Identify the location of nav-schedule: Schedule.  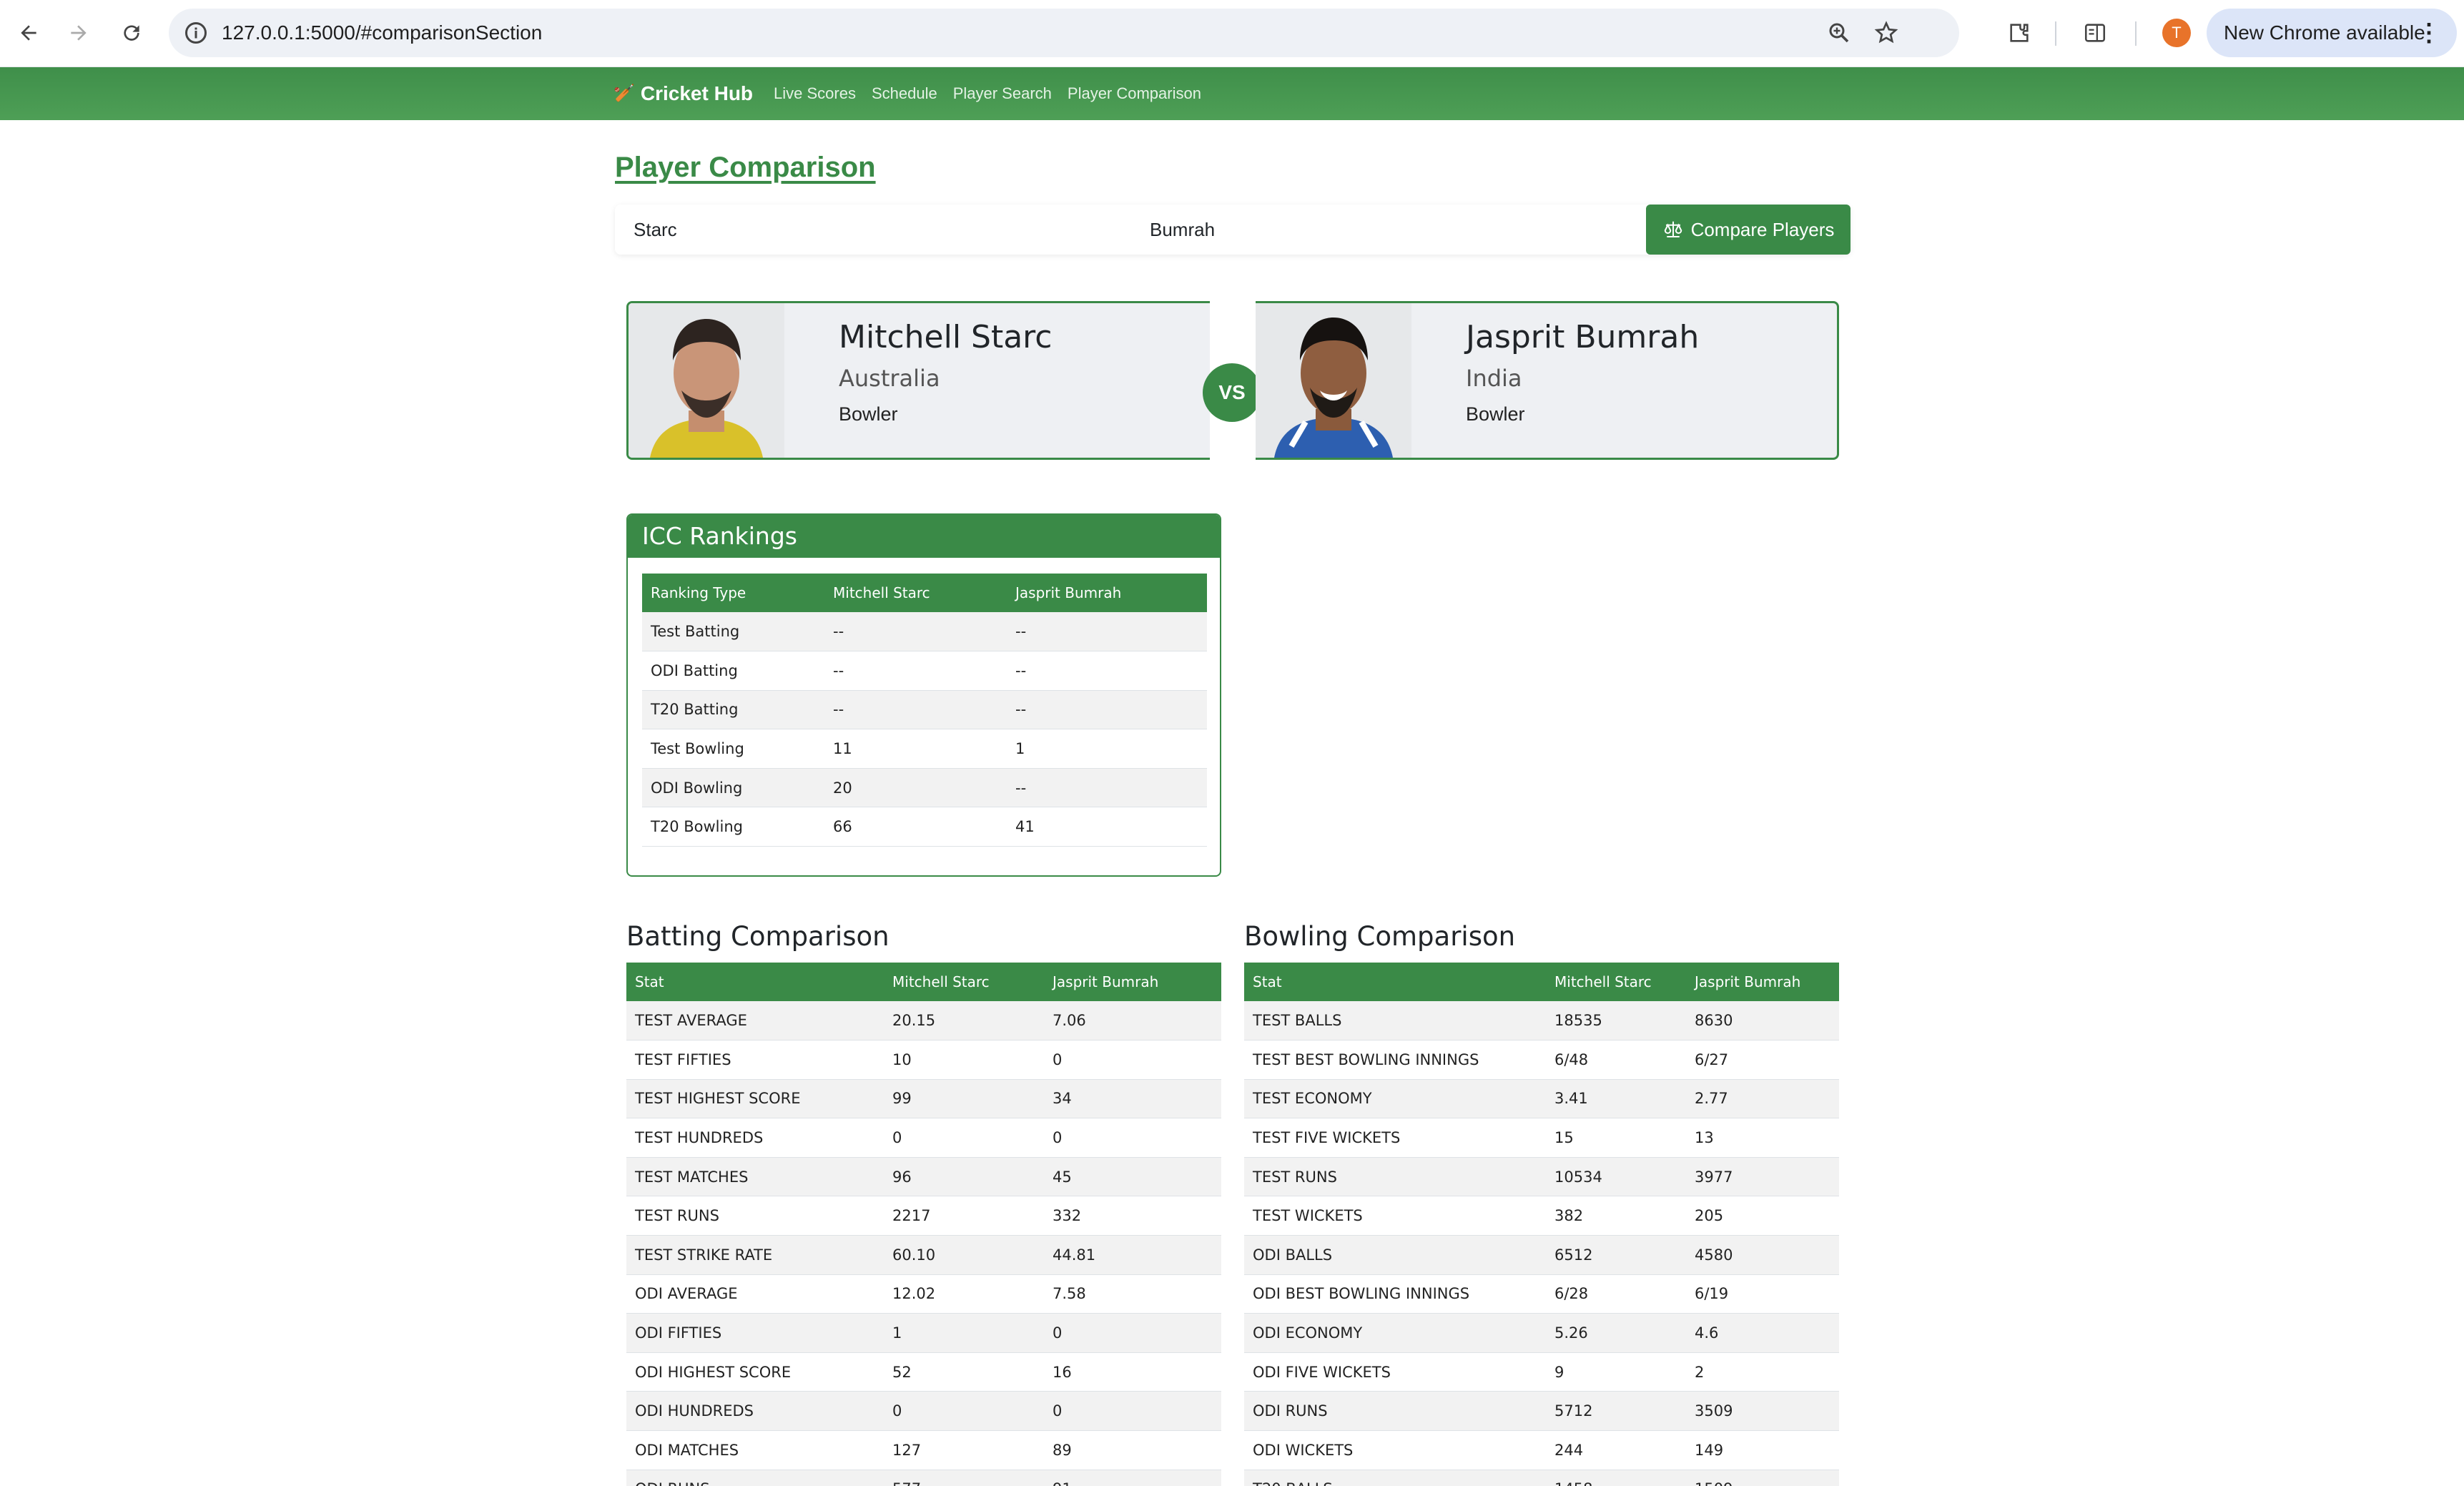
(904, 94).